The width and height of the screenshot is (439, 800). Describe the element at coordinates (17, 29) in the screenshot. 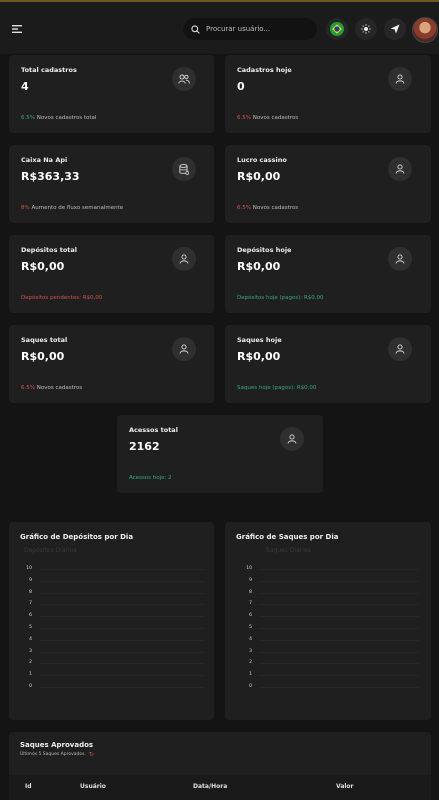

I see `menu-icon` at that location.